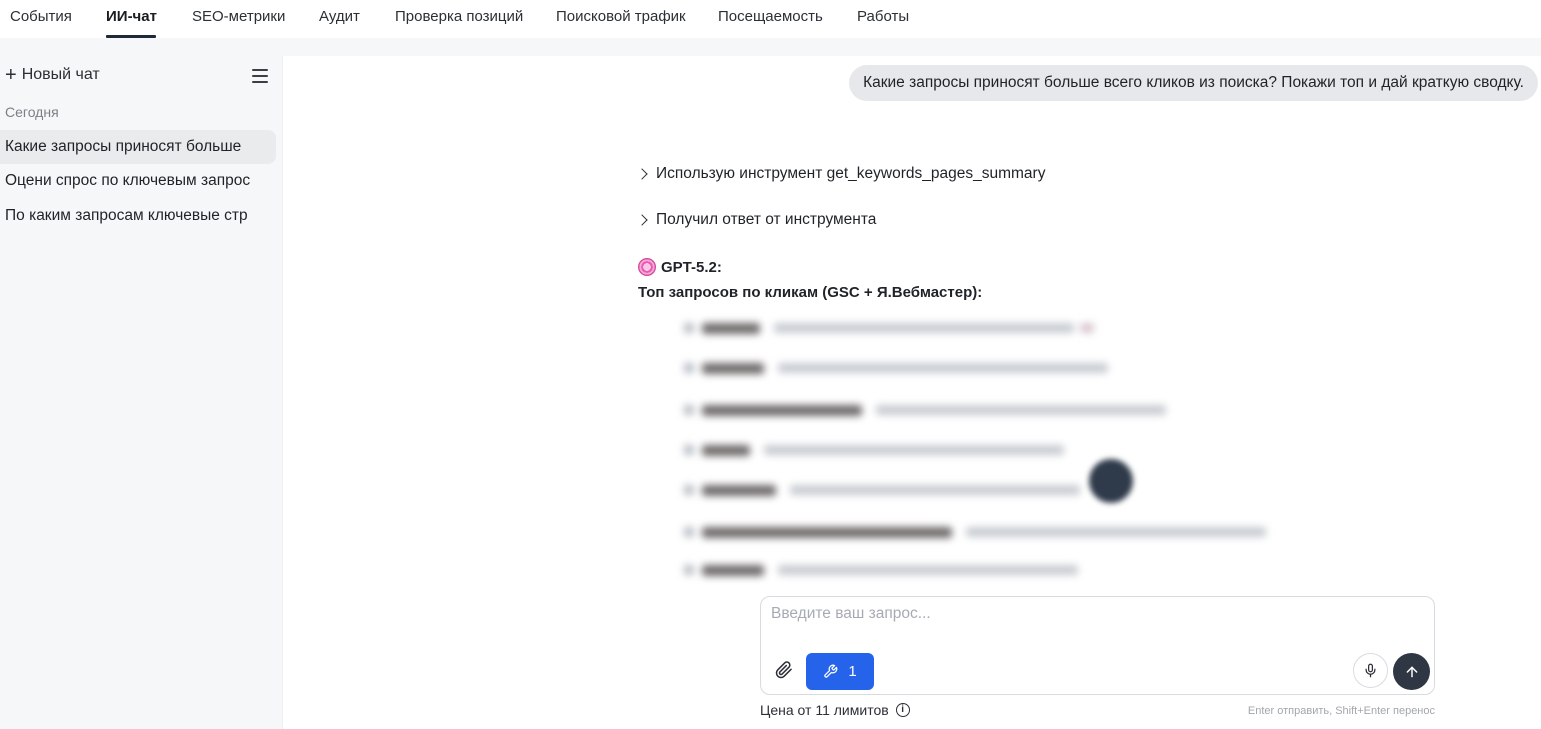 The image size is (1541, 729). What do you see at coordinates (131, 17) in the screenshot?
I see `tab-ai-chat: ИИ-чат` at bounding box center [131, 17].